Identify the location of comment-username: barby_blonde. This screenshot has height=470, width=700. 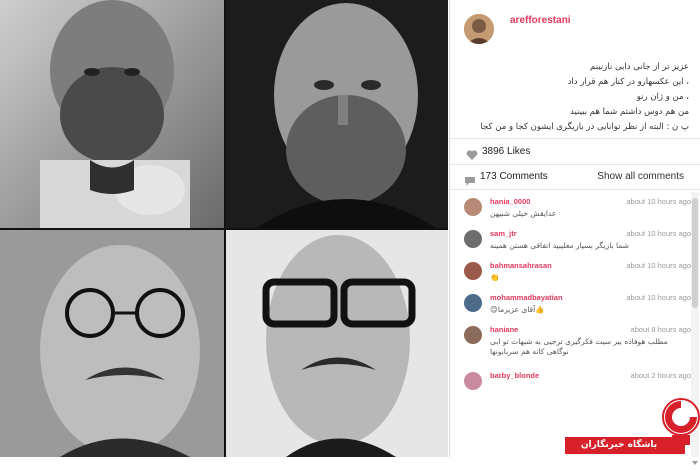
(514, 375).